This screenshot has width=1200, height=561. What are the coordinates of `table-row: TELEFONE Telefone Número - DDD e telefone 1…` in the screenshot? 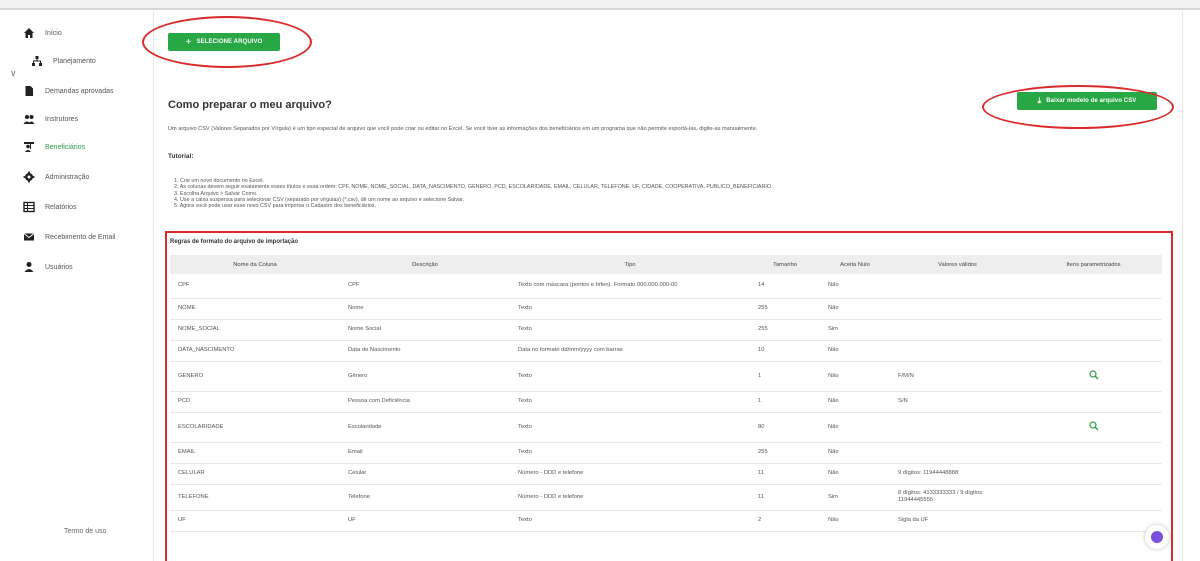 It's located at (666, 497).